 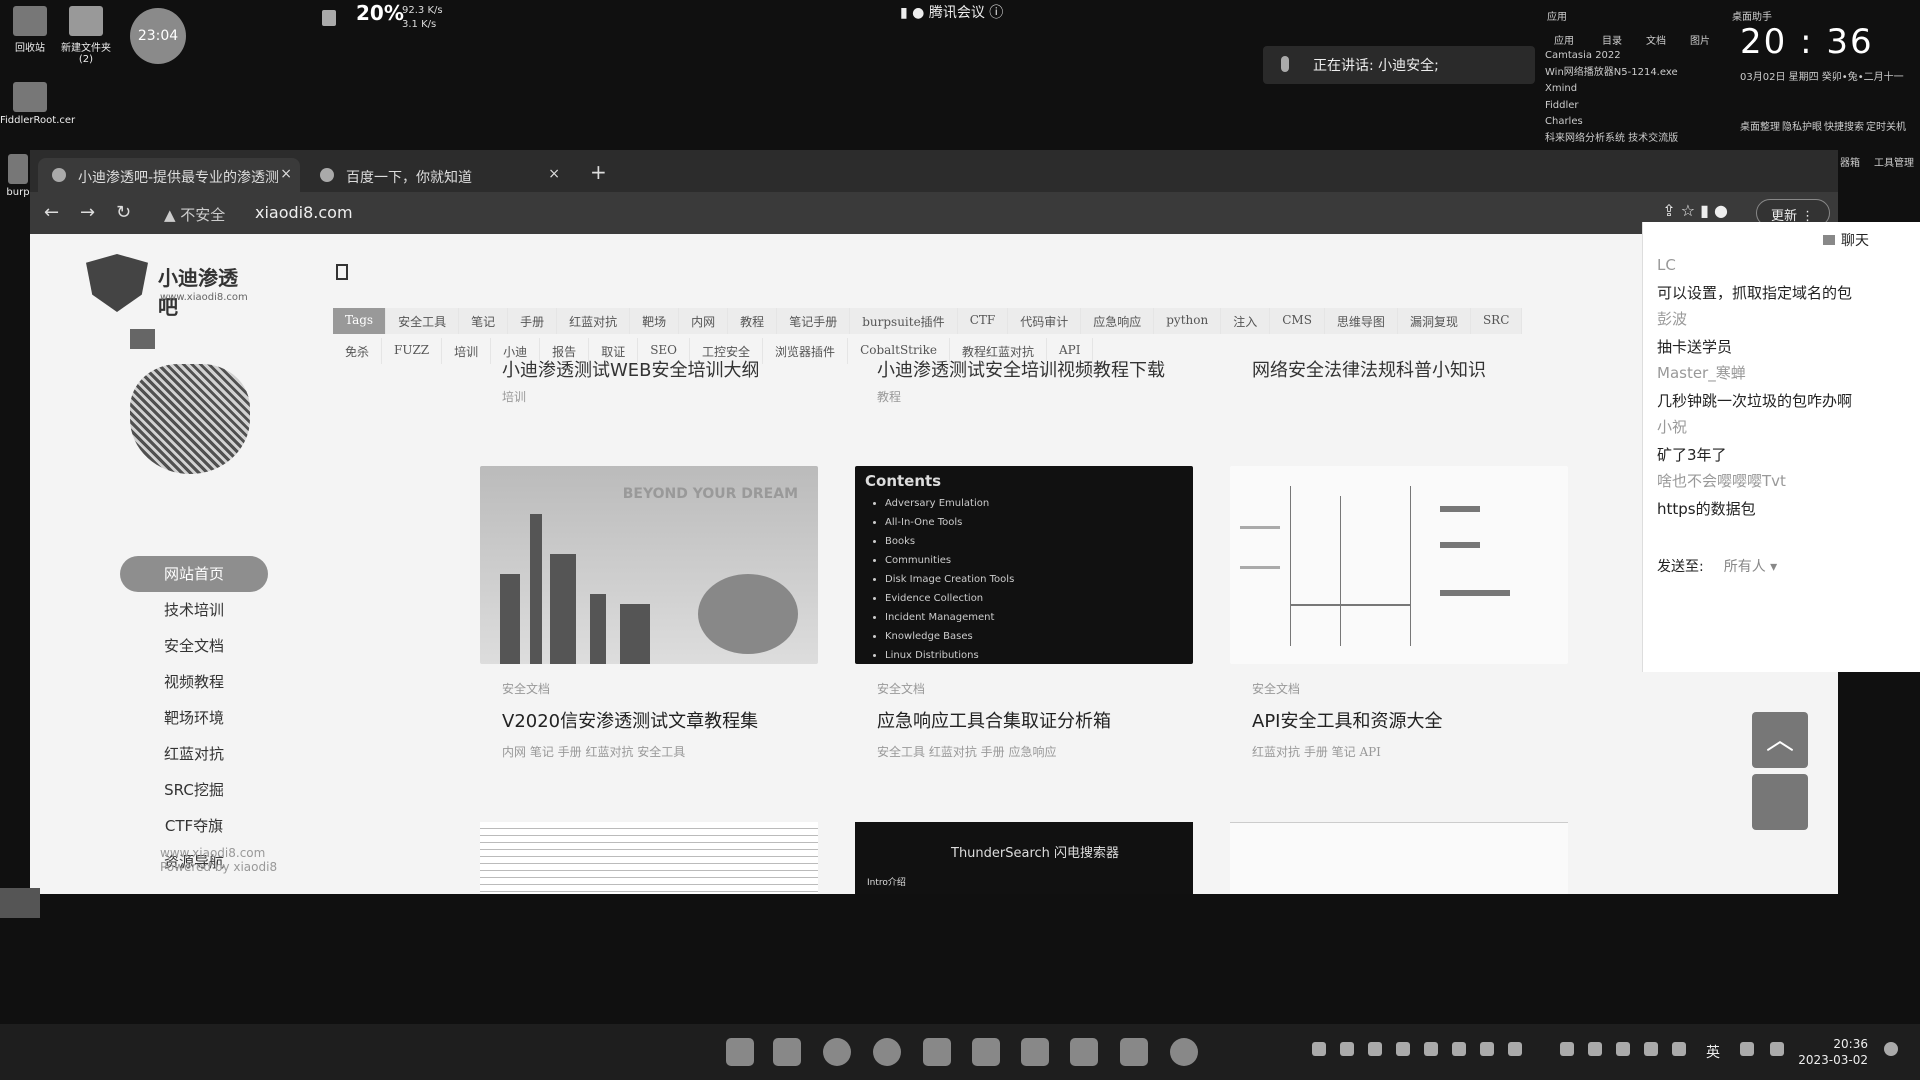 What do you see at coordinates (664, 351) in the screenshot?
I see `tag-item: SEO` at bounding box center [664, 351].